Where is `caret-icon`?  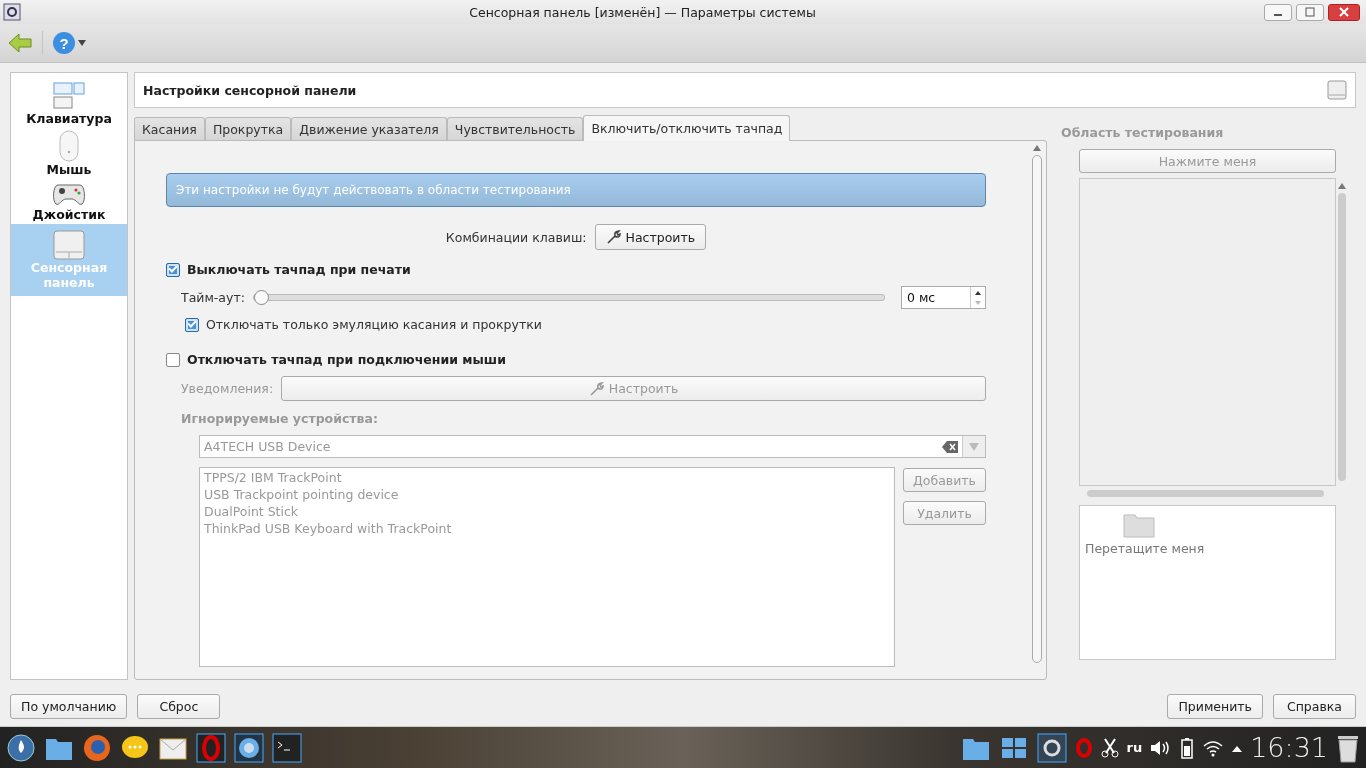
caret-icon is located at coordinates (82, 43).